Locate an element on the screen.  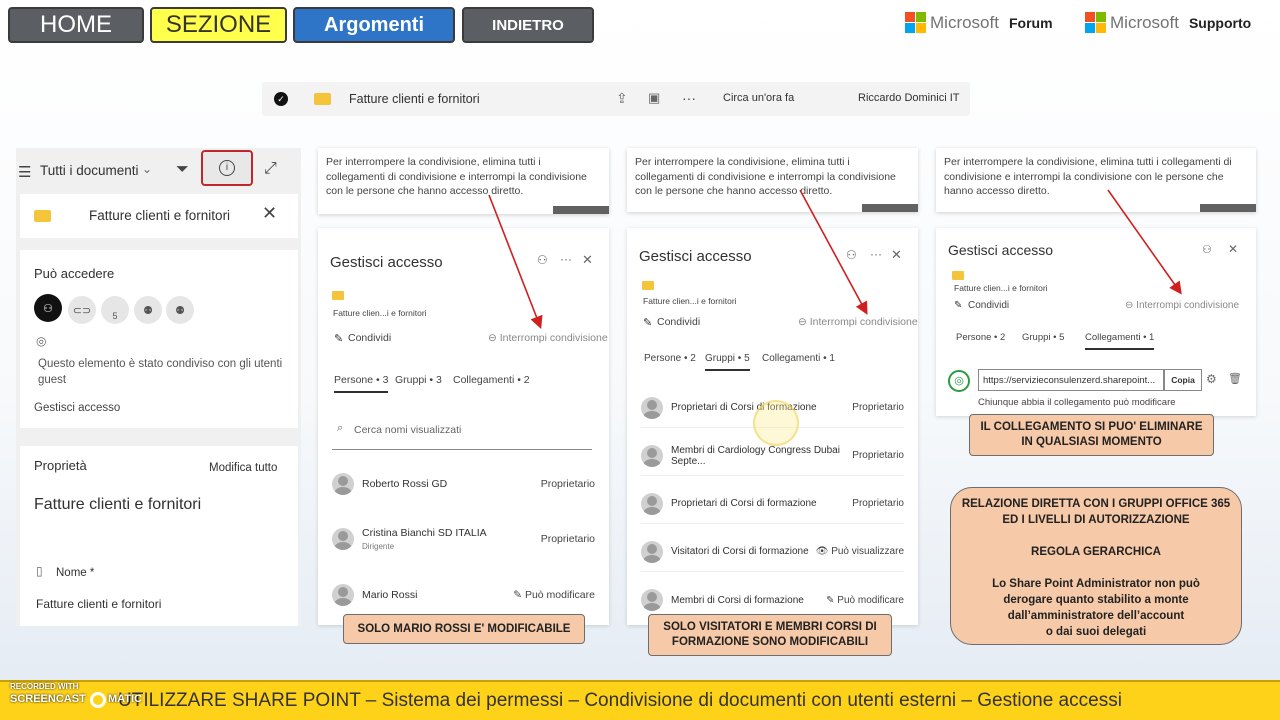
gear-icon: ⚙ is located at coordinates (1211, 379).